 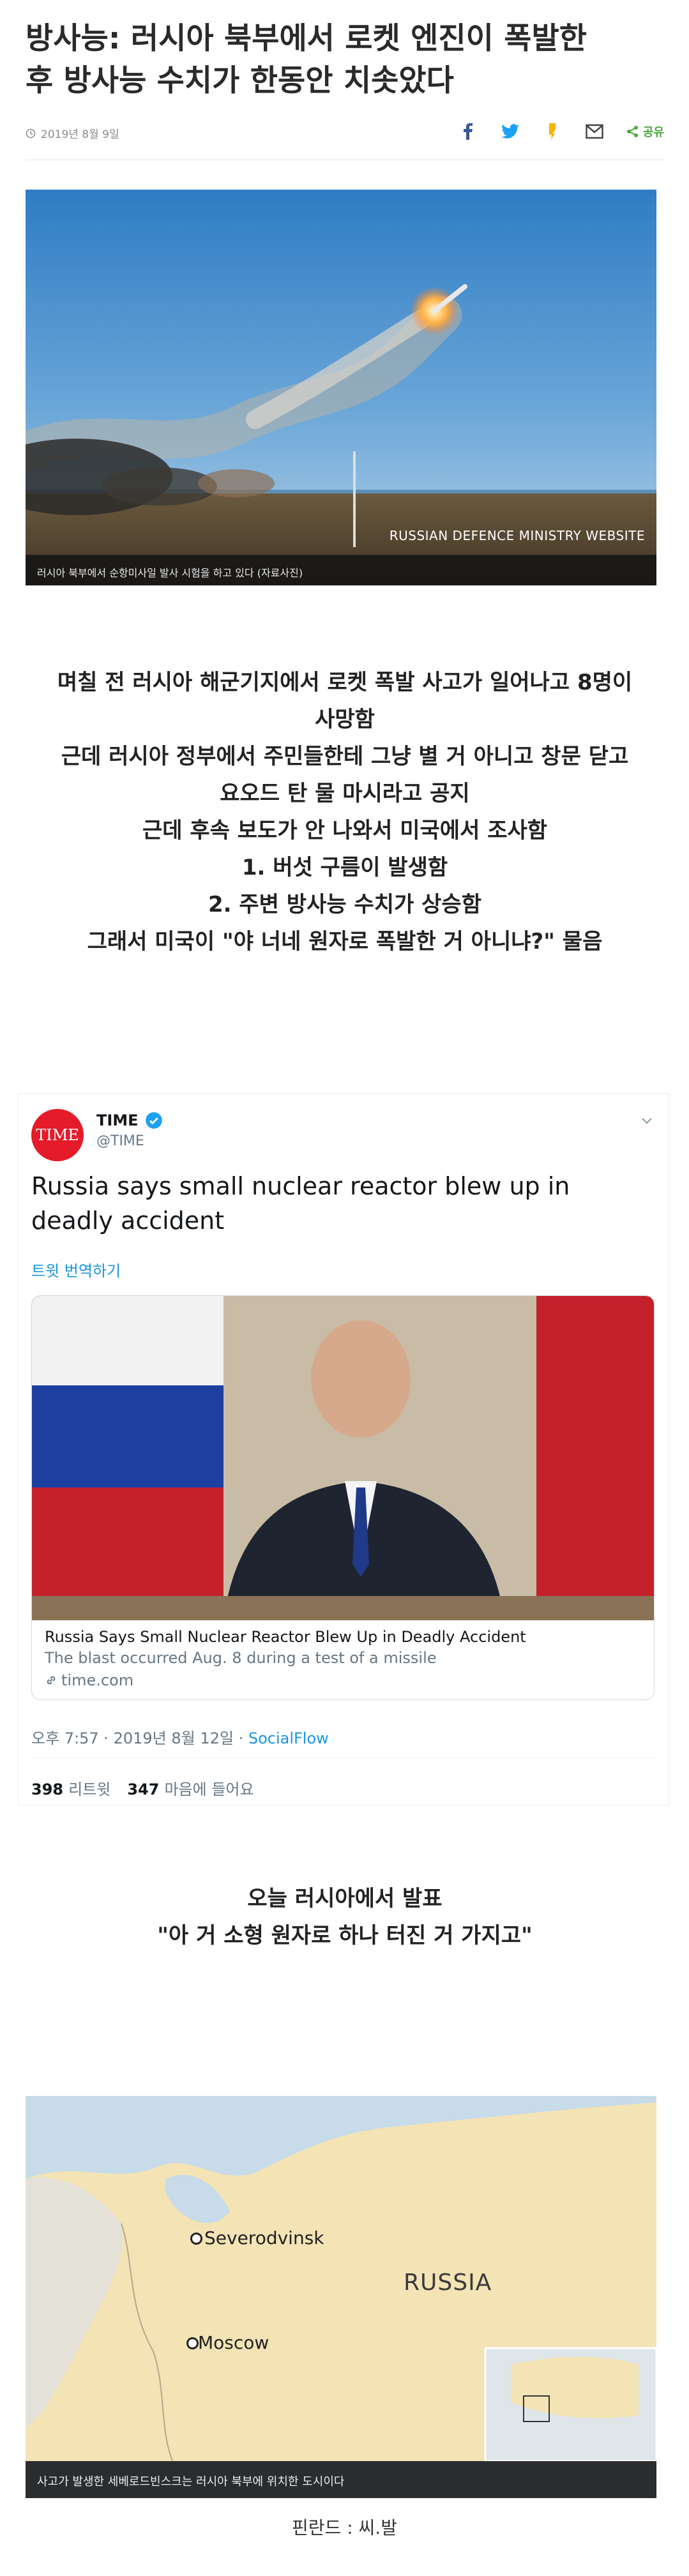 I want to click on photo-caption: 러시아 북부에서 순항미사일 발사 시험을 하고 있다 (자료사진), so click(x=170, y=573).